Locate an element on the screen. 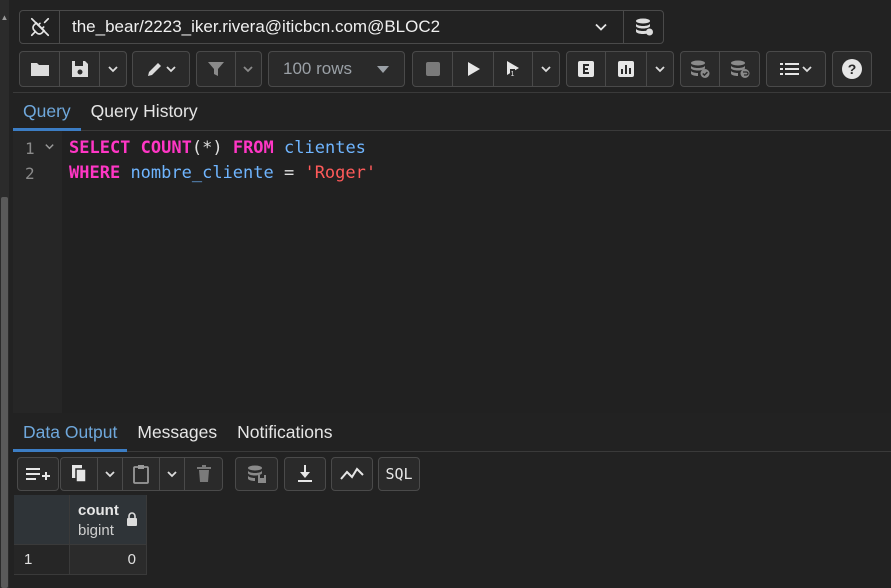 This screenshot has height=588, width=891. sql-view-button: SQL is located at coordinates (399, 474).